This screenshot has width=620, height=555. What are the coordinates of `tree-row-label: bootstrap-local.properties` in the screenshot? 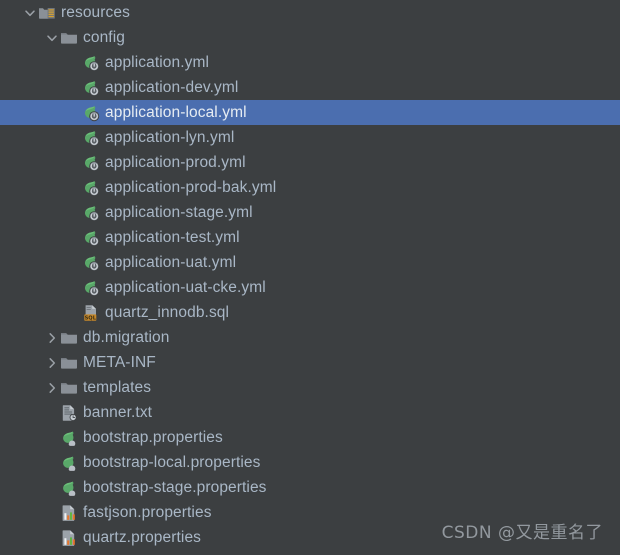 It's located at (172, 462).